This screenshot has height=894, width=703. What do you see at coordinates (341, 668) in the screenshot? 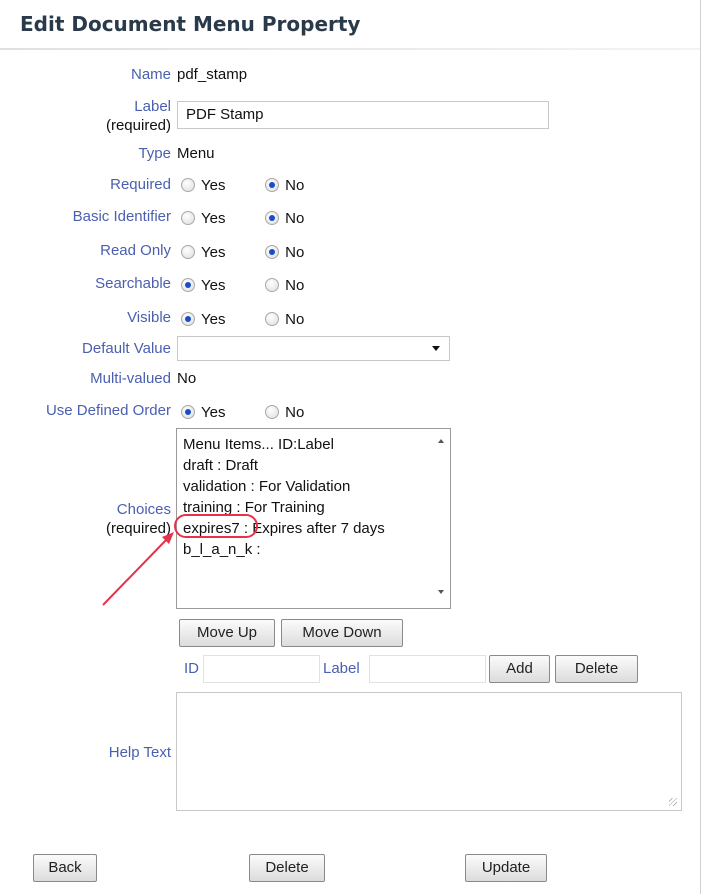
I see `label-field-label: Label` at bounding box center [341, 668].